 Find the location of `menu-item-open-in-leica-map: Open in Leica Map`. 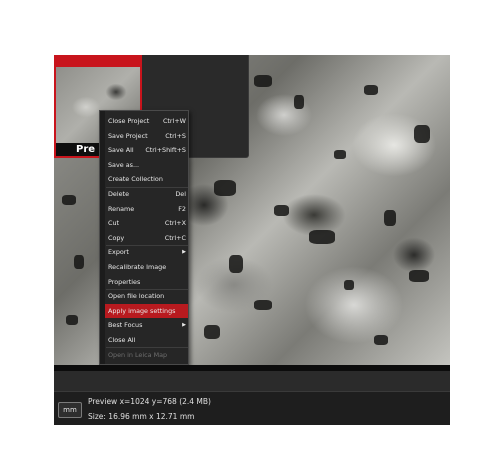

menu-item-open-in-leica-map: Open in Leica Map is located at coordinates (146, 355).